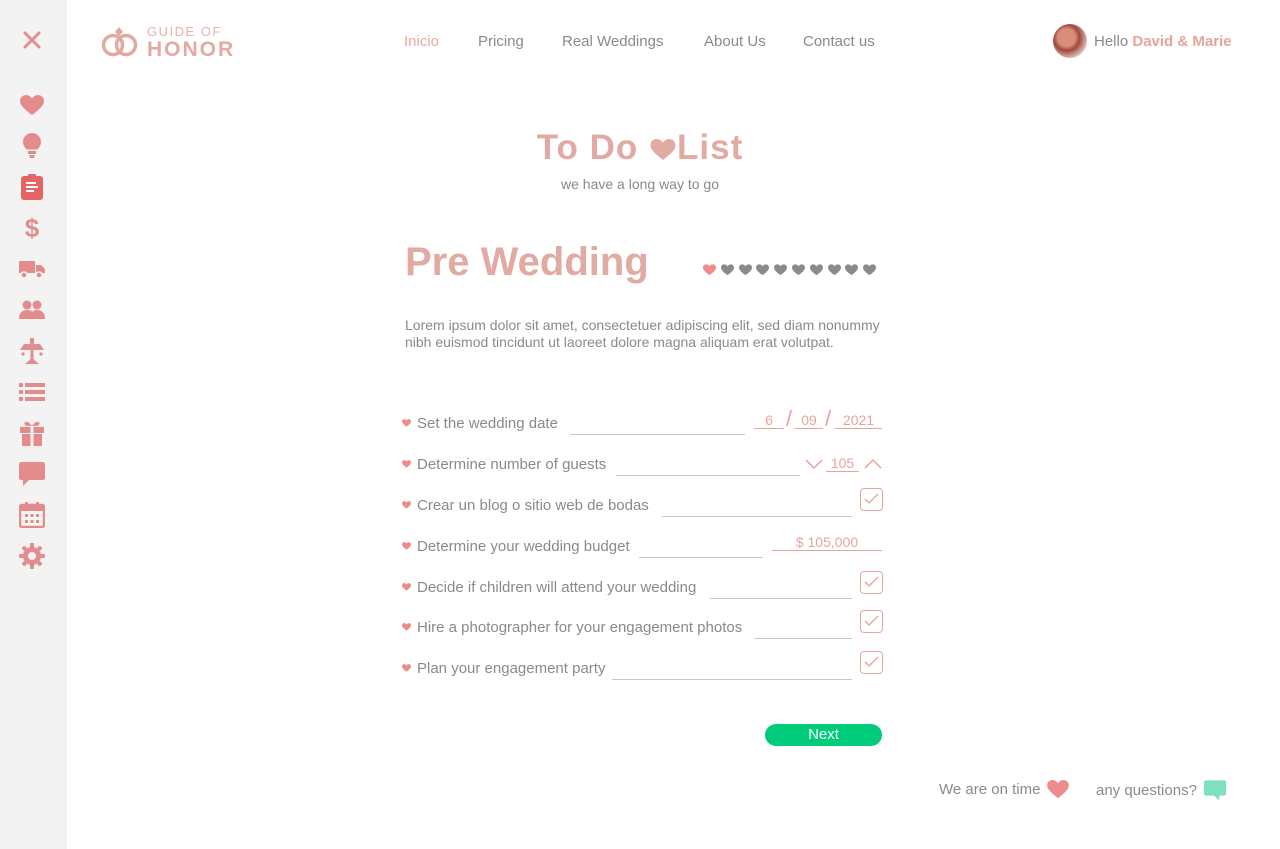  What do you see at coordinates (643, 464) in the screenshot?
I see `task-row: Determine number of guests 105` at bounding box center [643, 464].